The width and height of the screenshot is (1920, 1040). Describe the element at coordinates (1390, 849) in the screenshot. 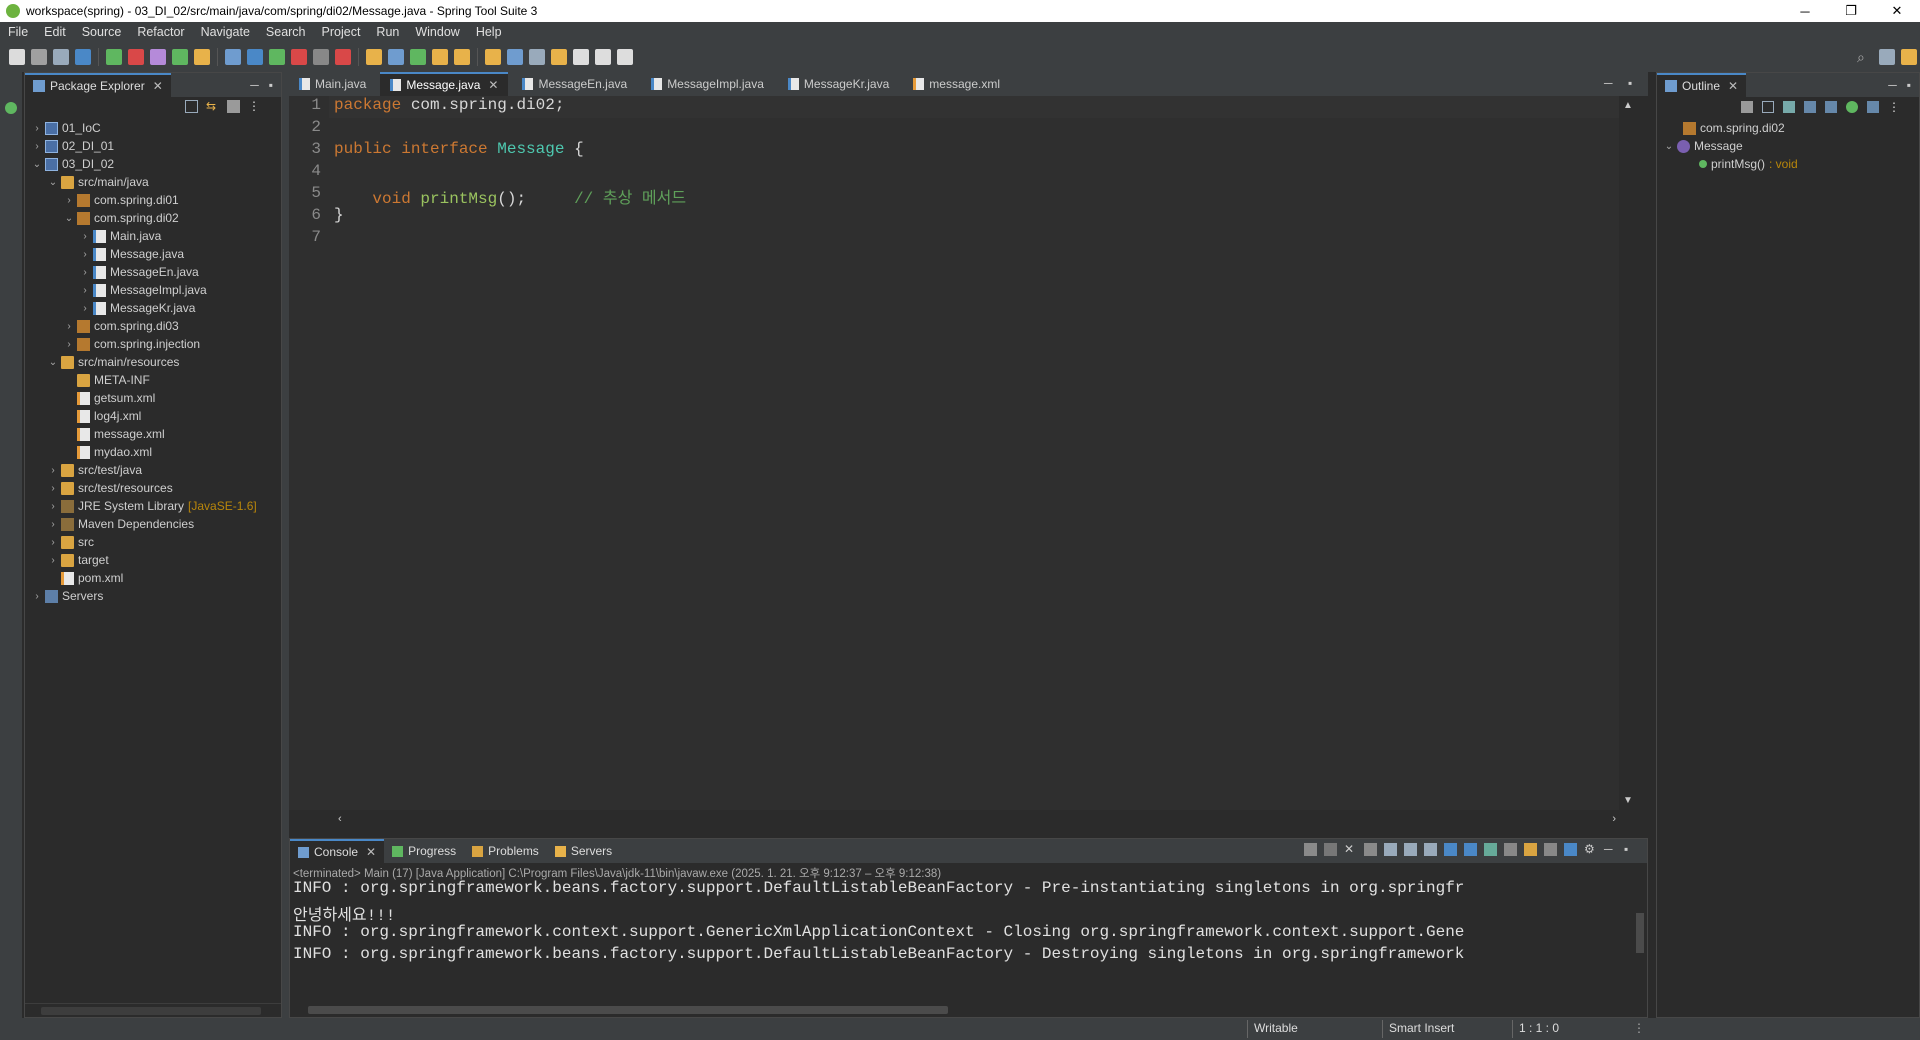

I see `clear-console-icon` at that location.